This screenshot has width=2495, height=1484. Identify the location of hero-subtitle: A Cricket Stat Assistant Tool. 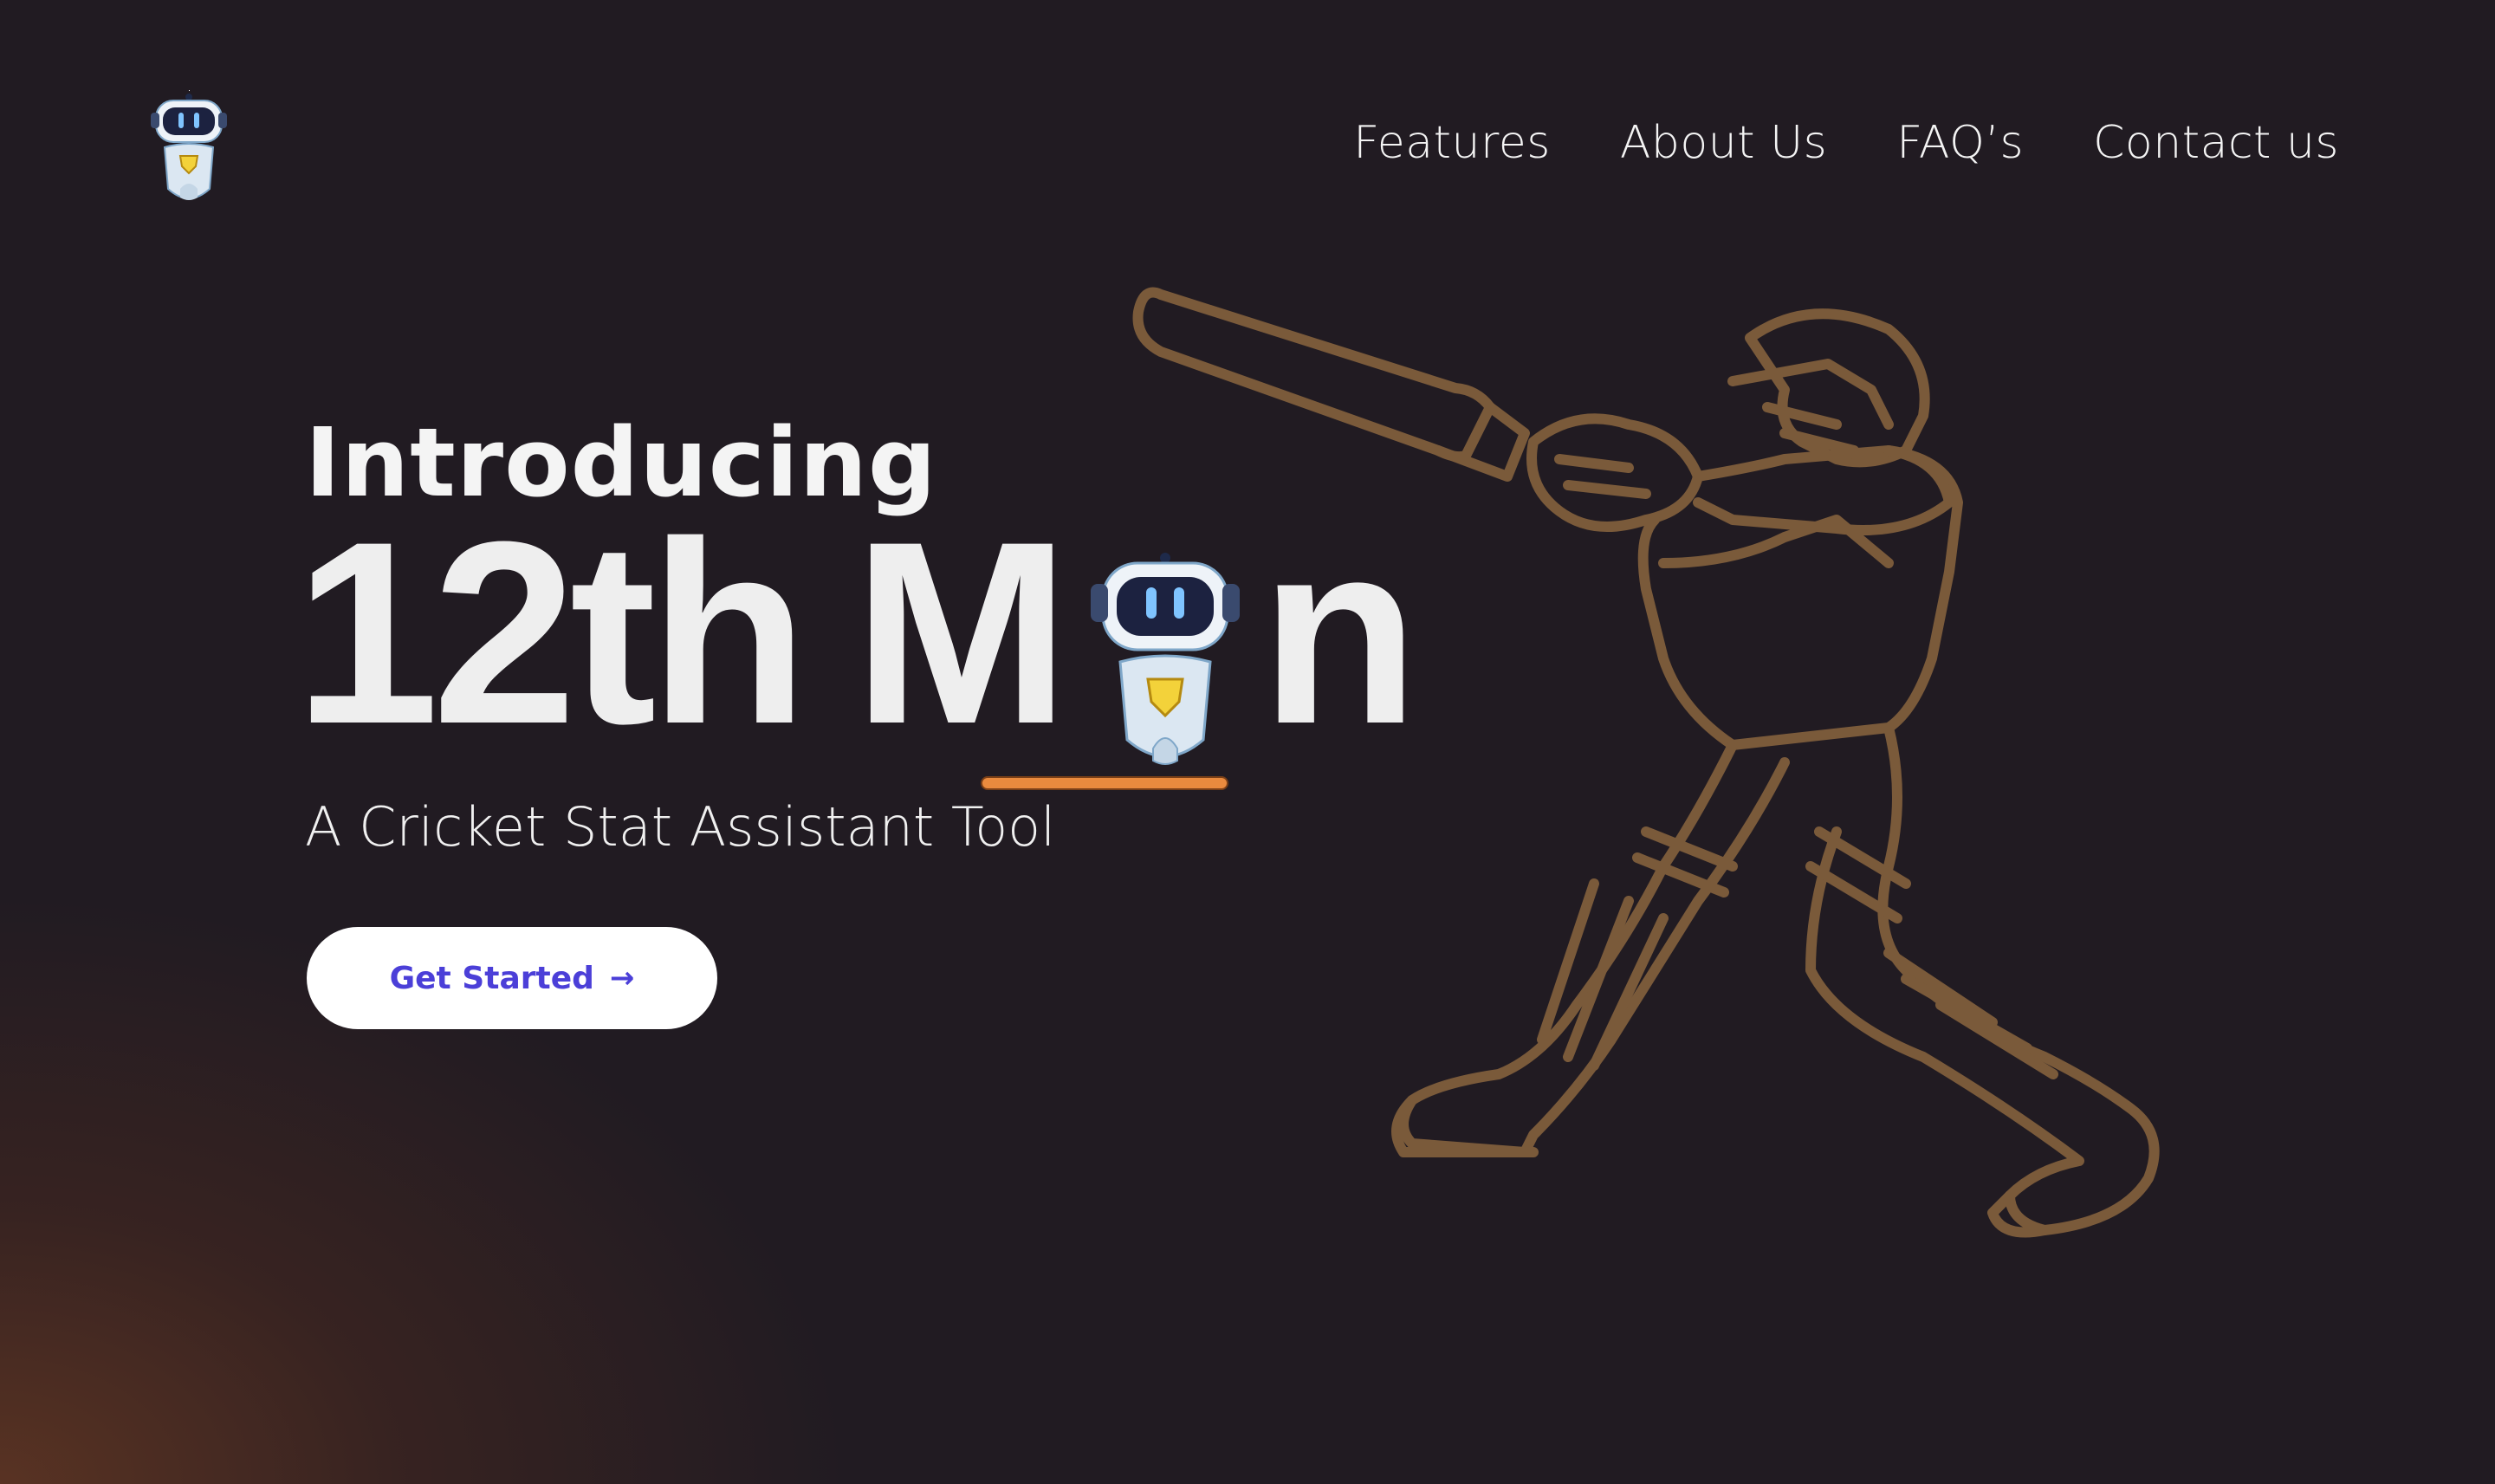
(680, 827).